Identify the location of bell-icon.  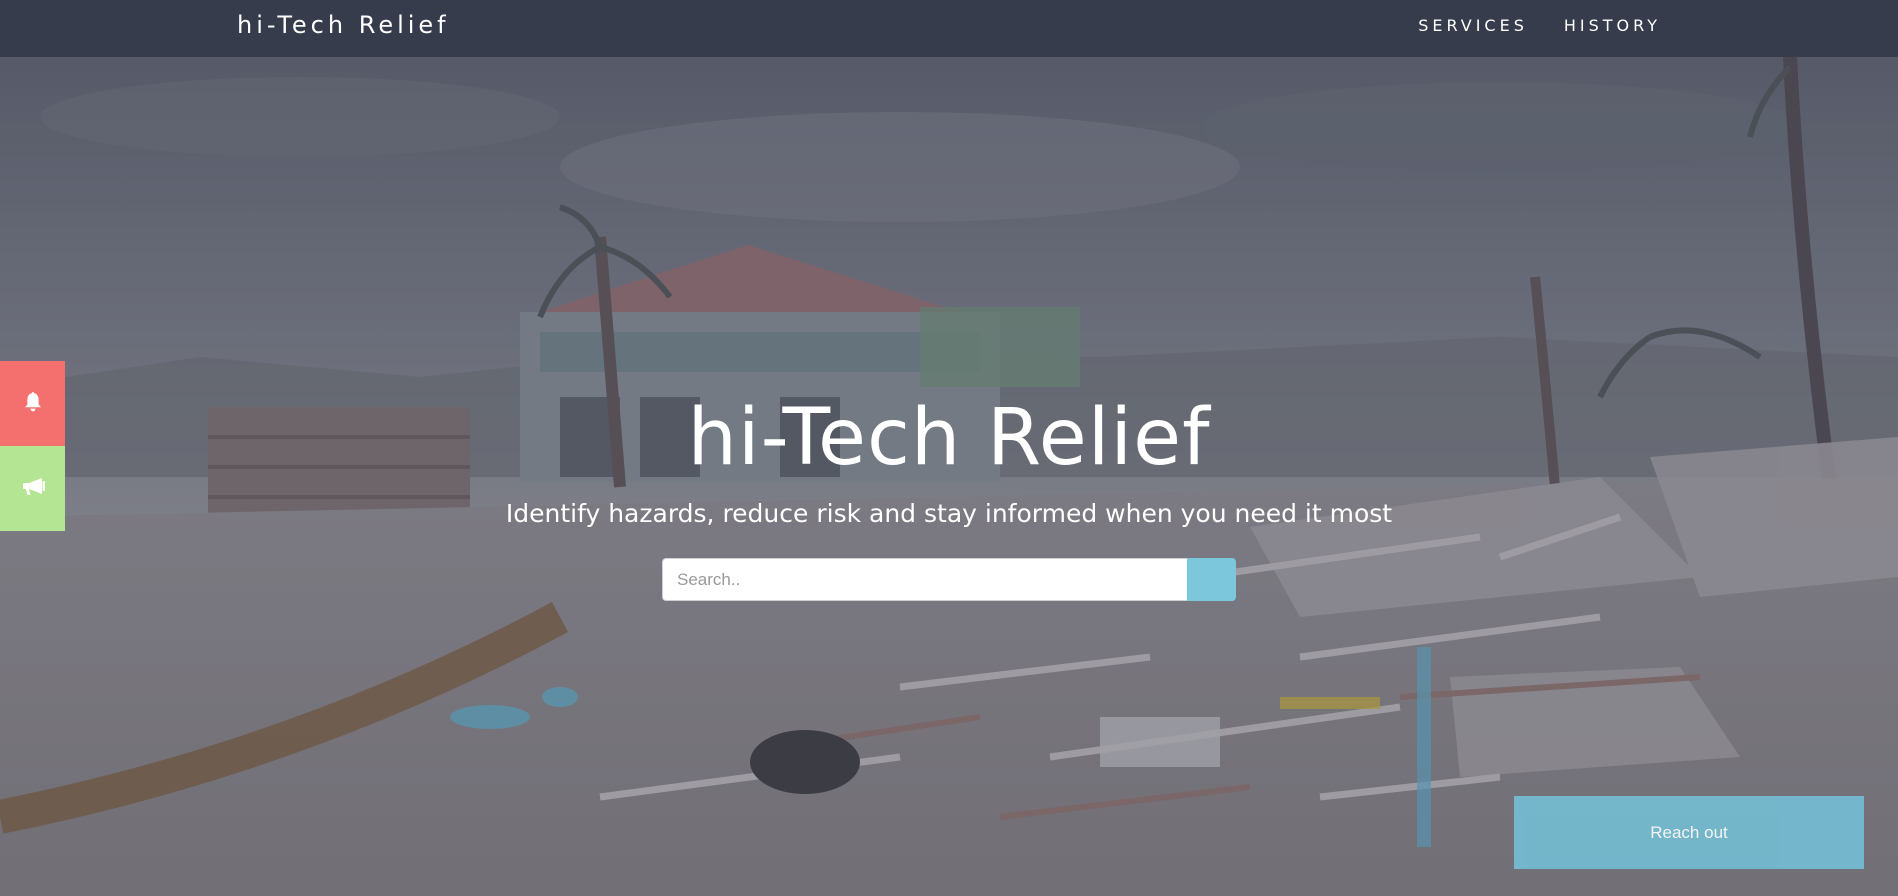
(33, 404).